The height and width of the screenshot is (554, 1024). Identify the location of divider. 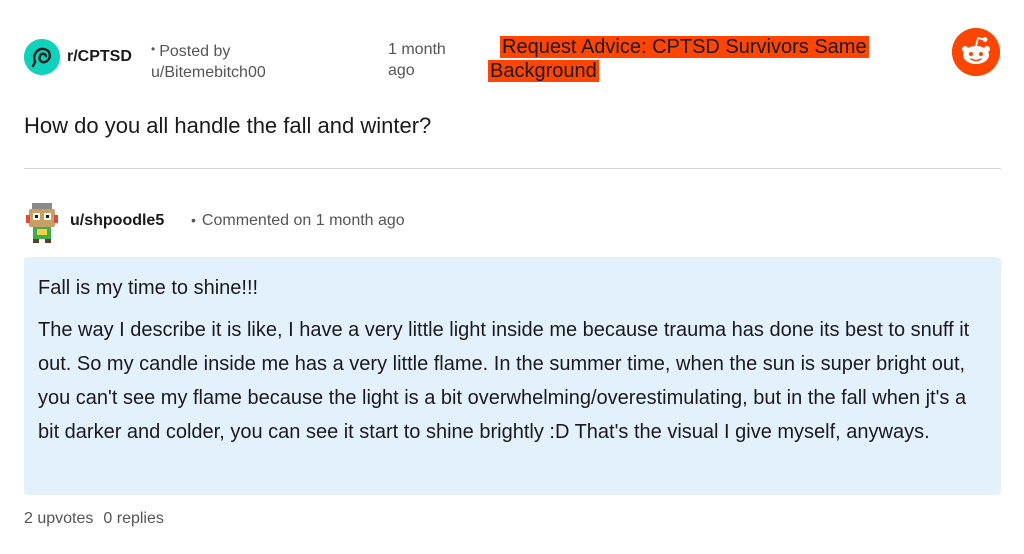
(512, 168).